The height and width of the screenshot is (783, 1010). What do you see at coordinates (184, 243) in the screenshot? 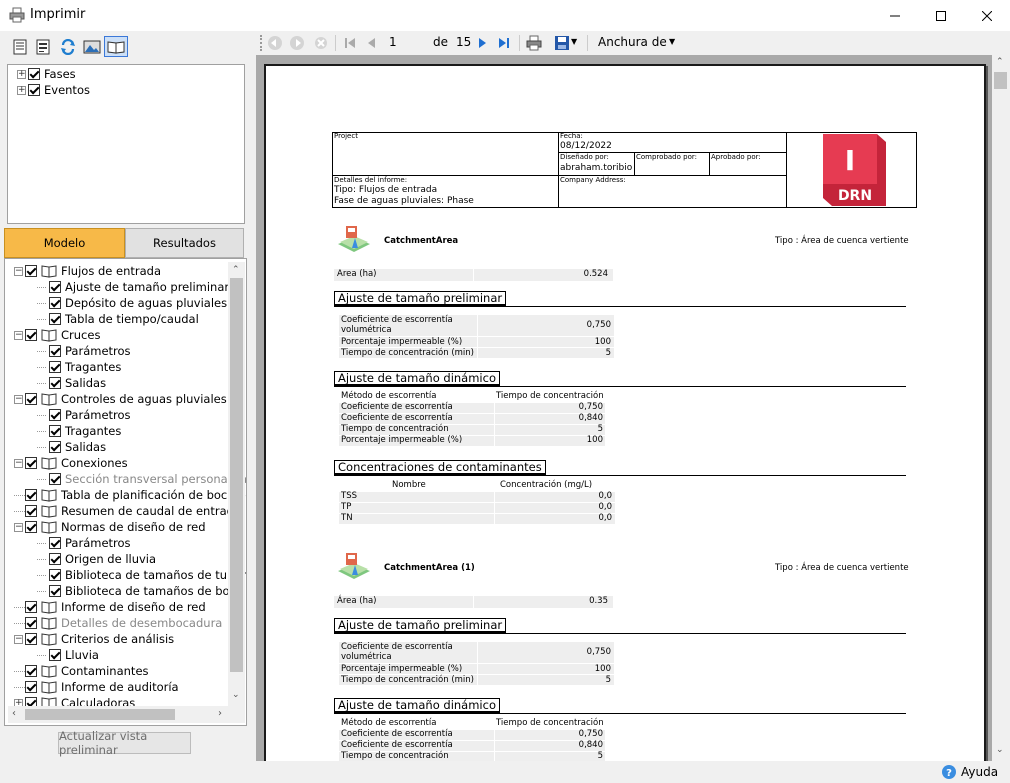
I see `tab-resultados: Resultados` at bounding box center [184, 243].